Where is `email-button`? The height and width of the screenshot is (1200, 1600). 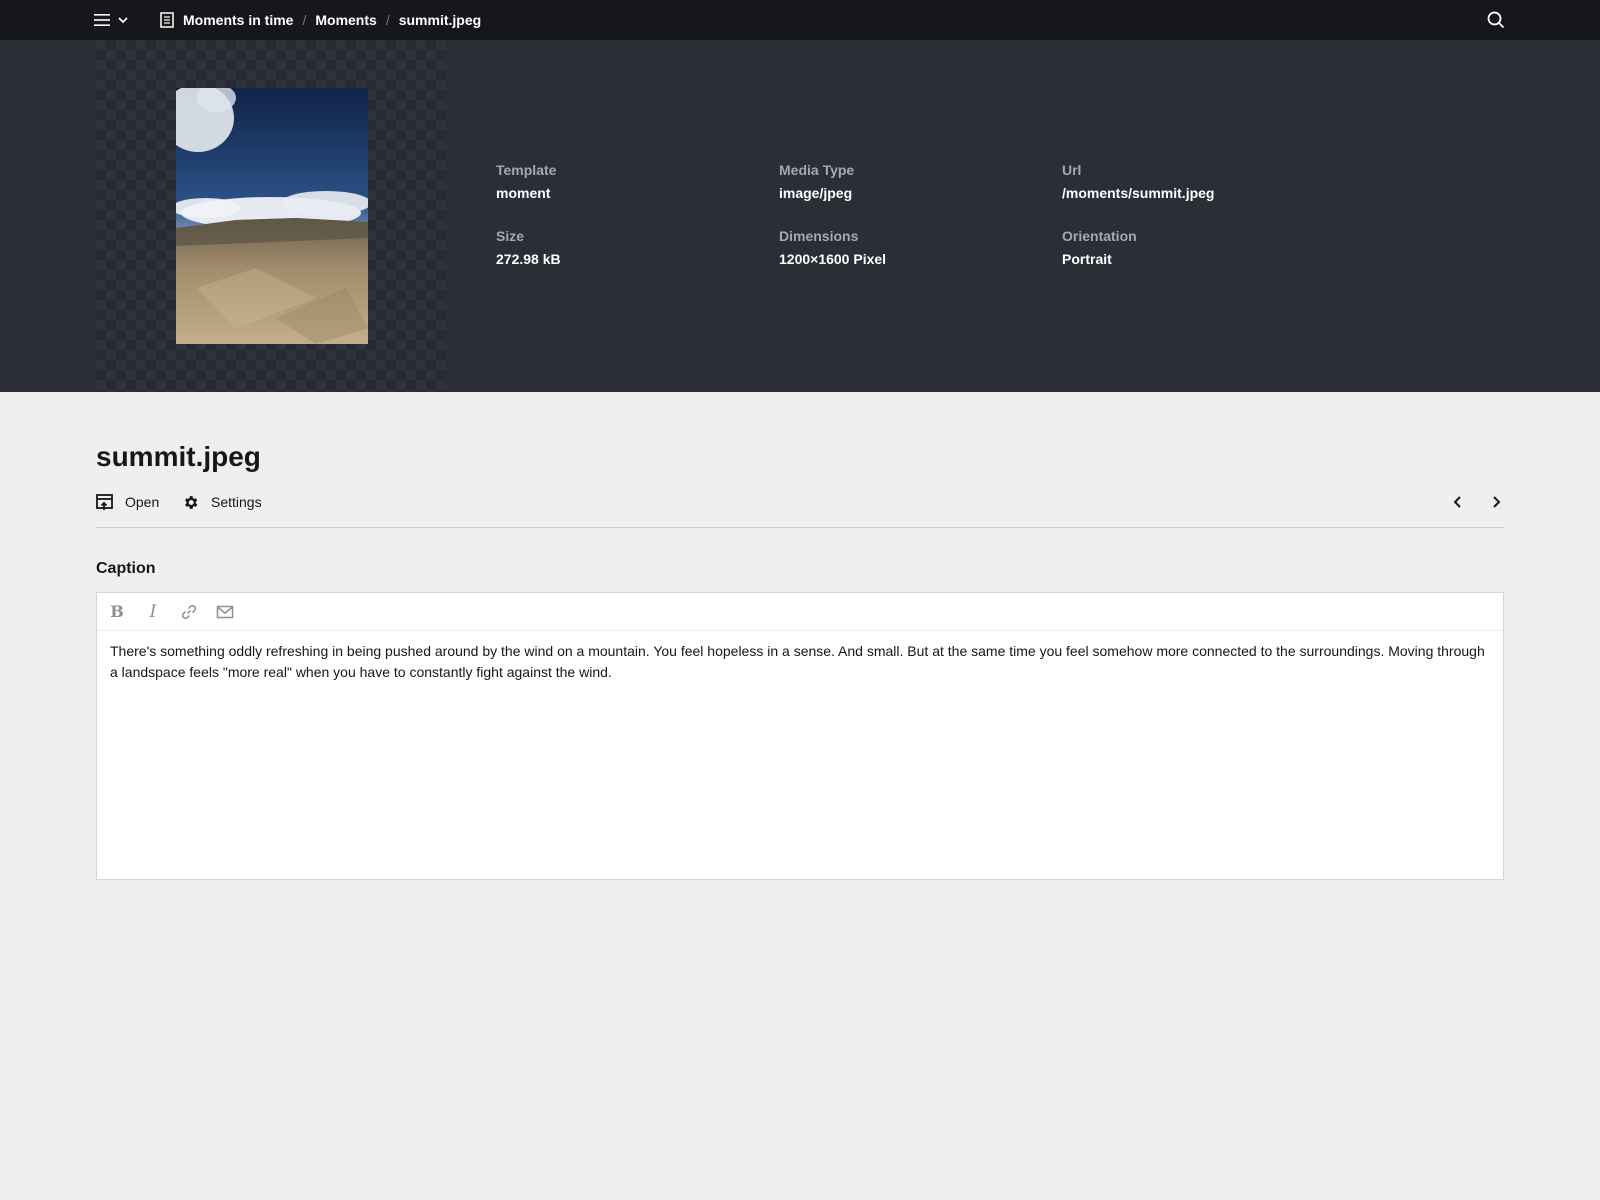 email-button is located at coordinates (225, 612).